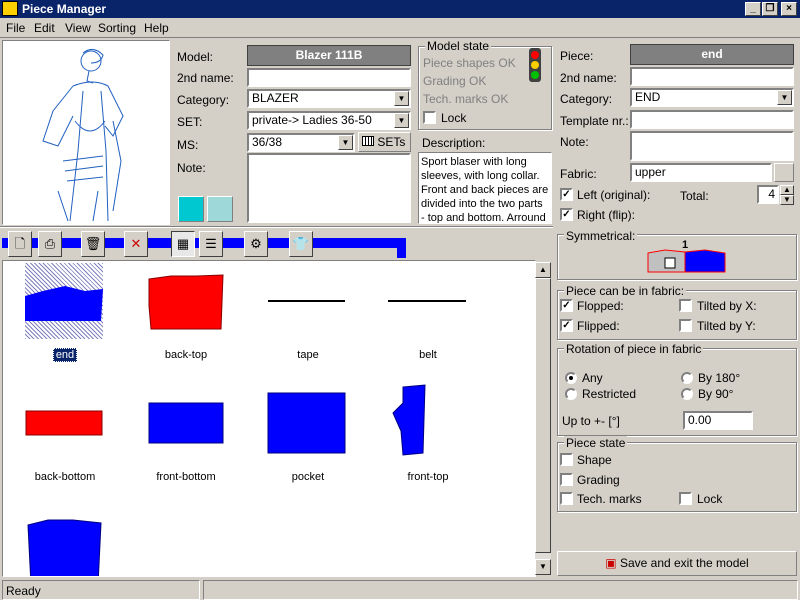 The height and width of the screenshot is (600, 800). I want to click on grading-label: Grading, so click(598, 480).